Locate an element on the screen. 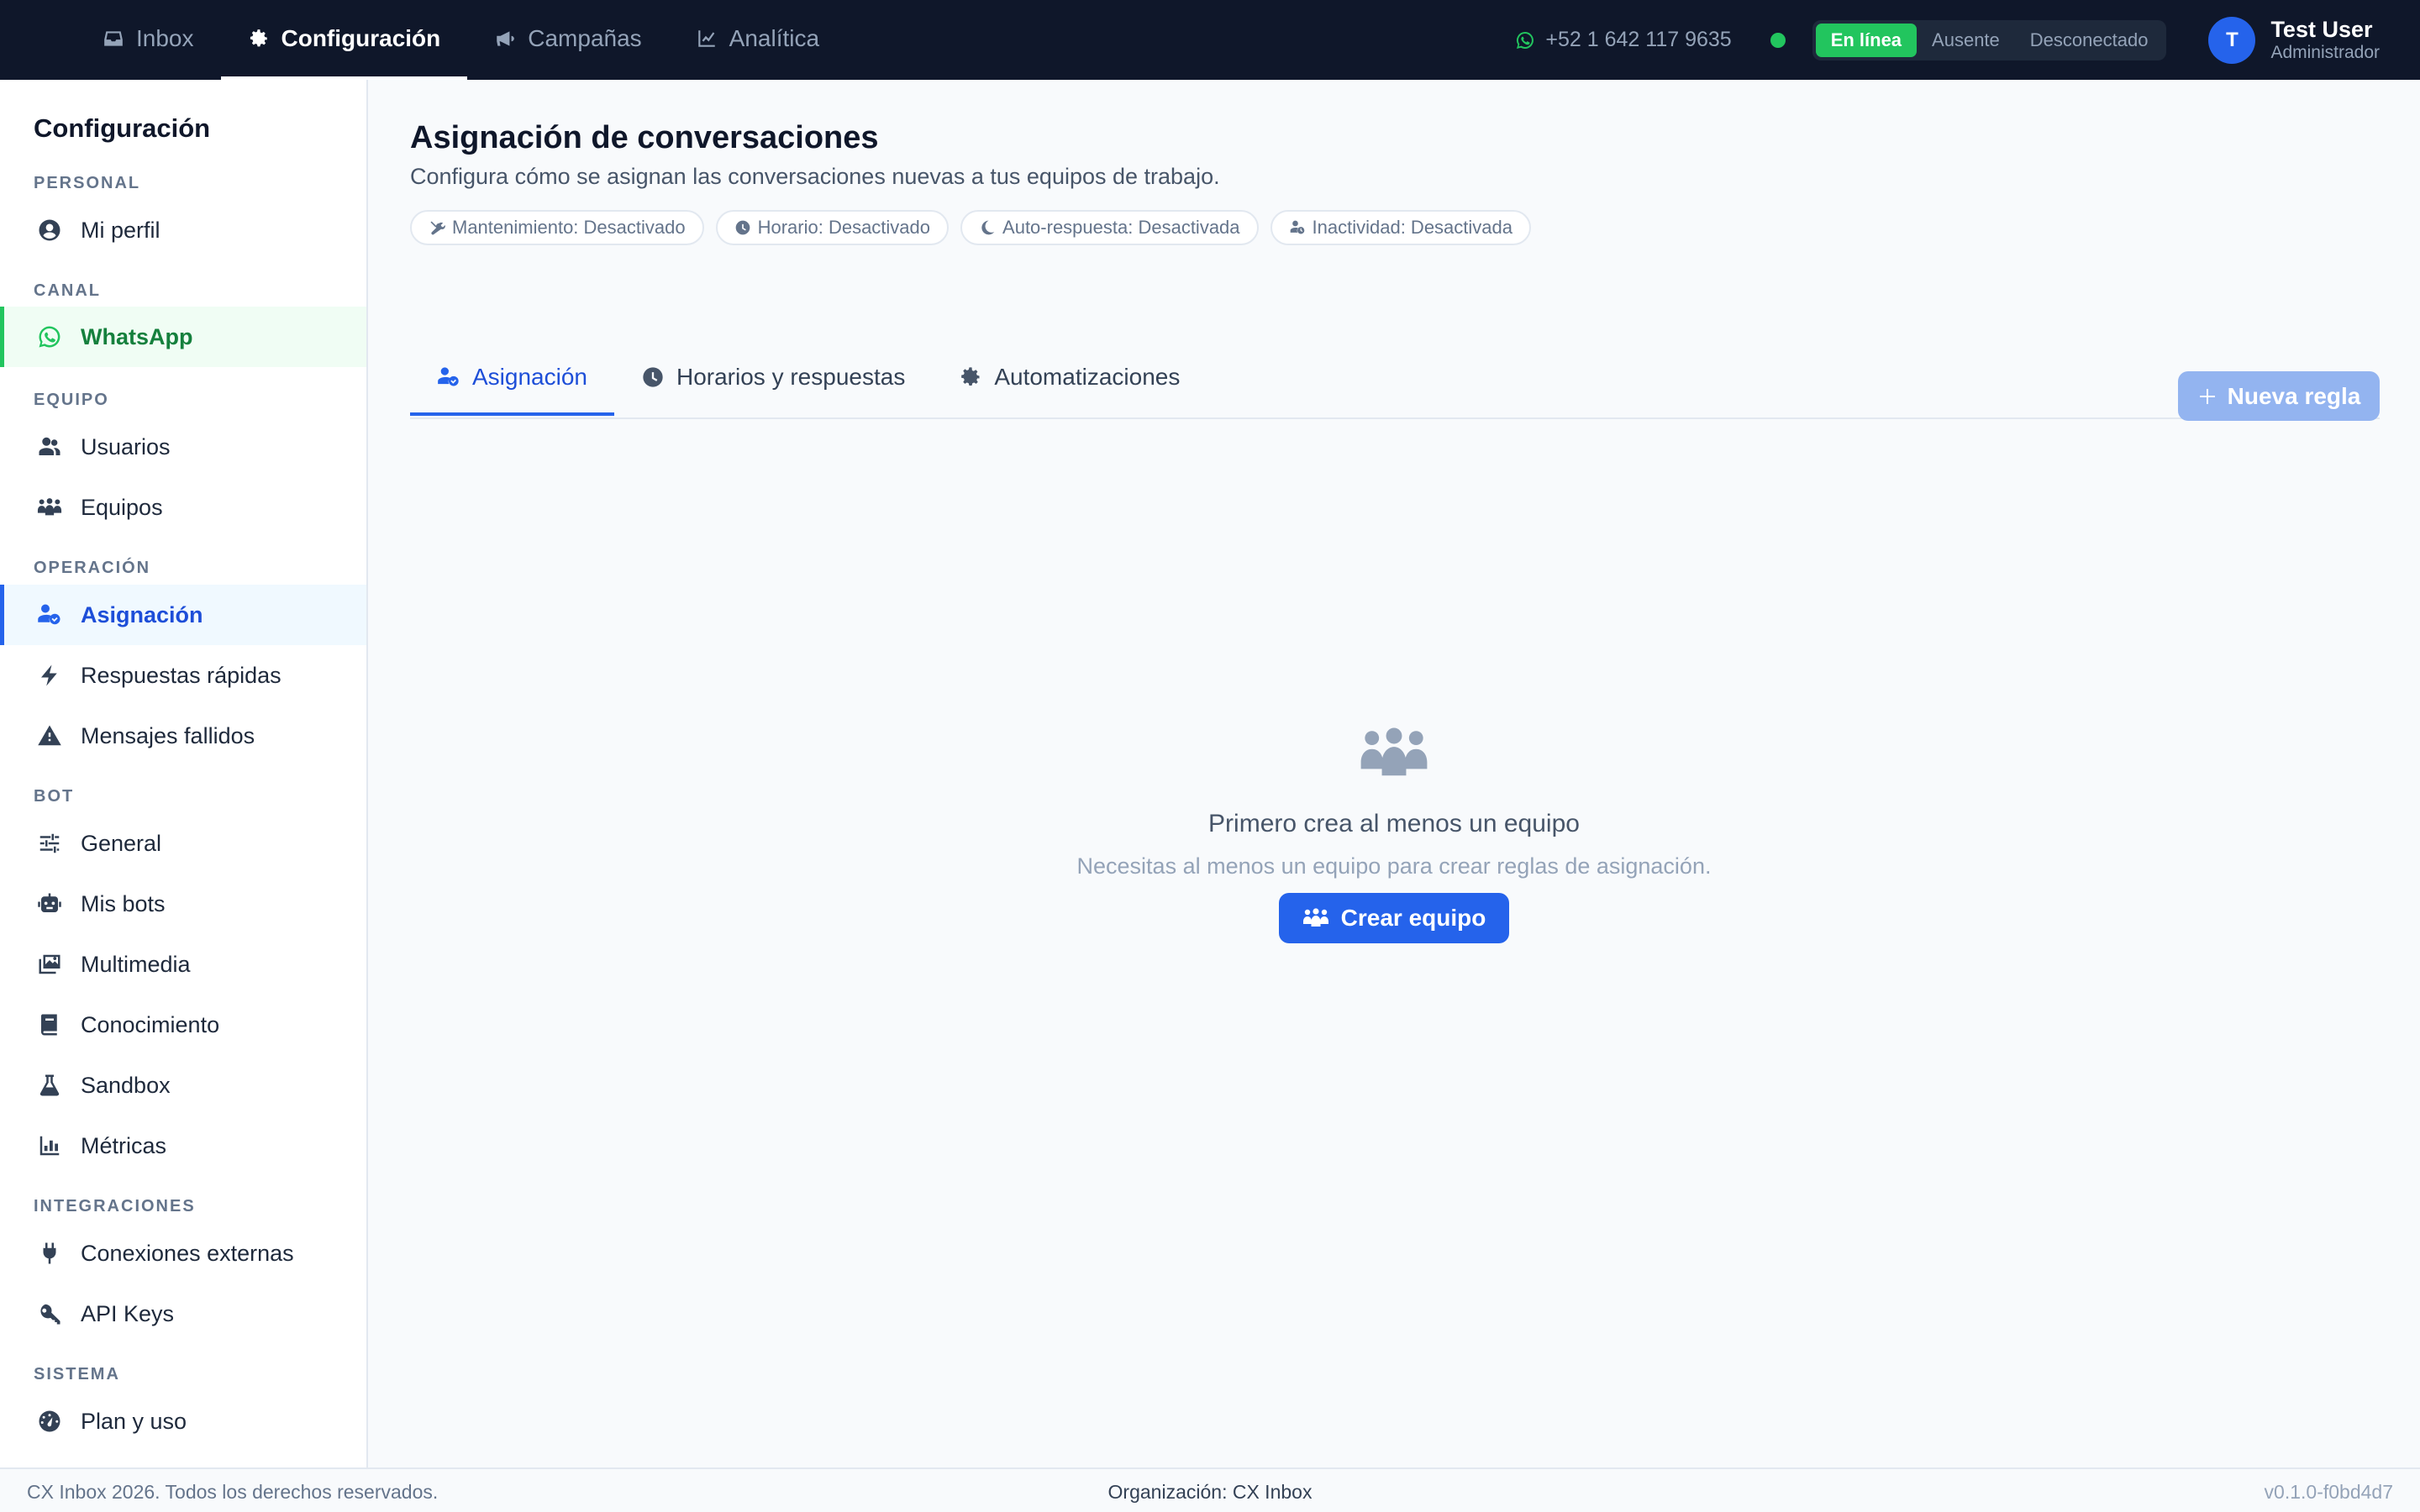  sidebar-item-mis-bots: Mis bots is located at coordinates (183, 904).